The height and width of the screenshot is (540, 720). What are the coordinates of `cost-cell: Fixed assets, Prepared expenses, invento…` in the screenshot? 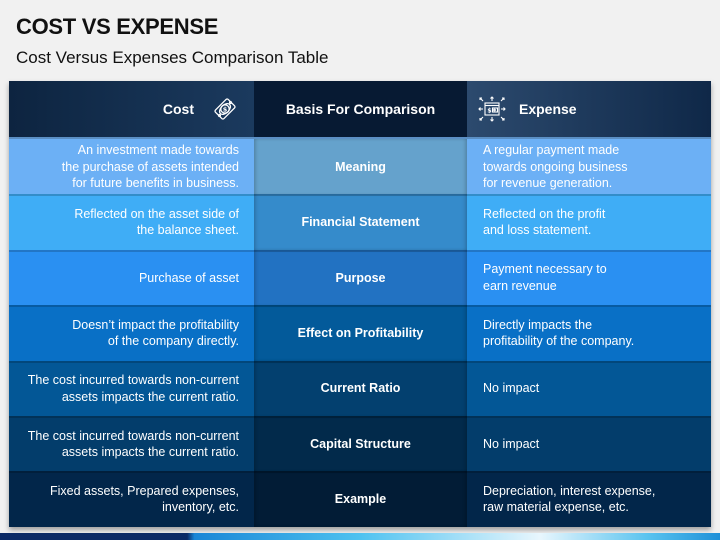 It's located at (131, 499).